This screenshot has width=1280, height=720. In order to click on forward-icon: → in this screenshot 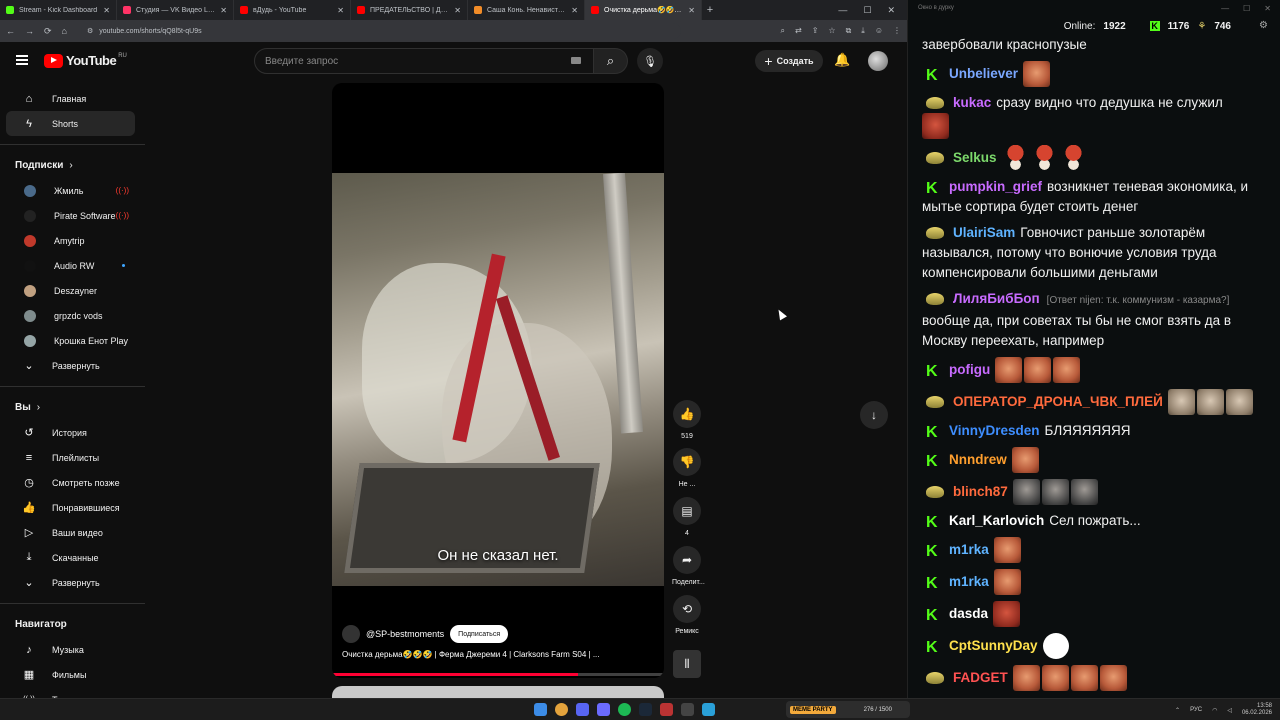, I will do `click(29, 31)`.